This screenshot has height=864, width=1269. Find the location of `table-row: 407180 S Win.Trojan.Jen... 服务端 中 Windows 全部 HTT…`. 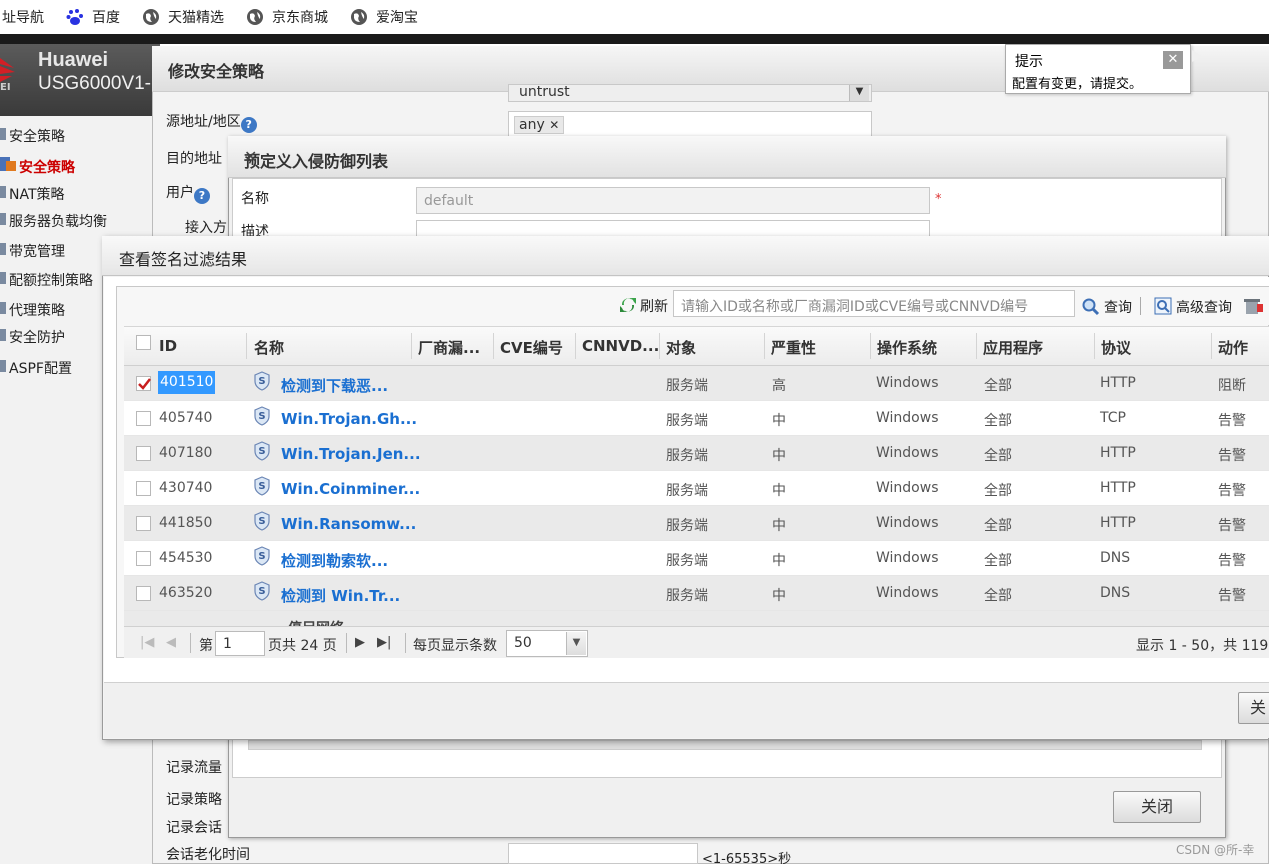

table-row: 407180 S Win.Trojan.Jen... 服务端 中 Windows 全部 HTT… is located at coordinates (696, 453).